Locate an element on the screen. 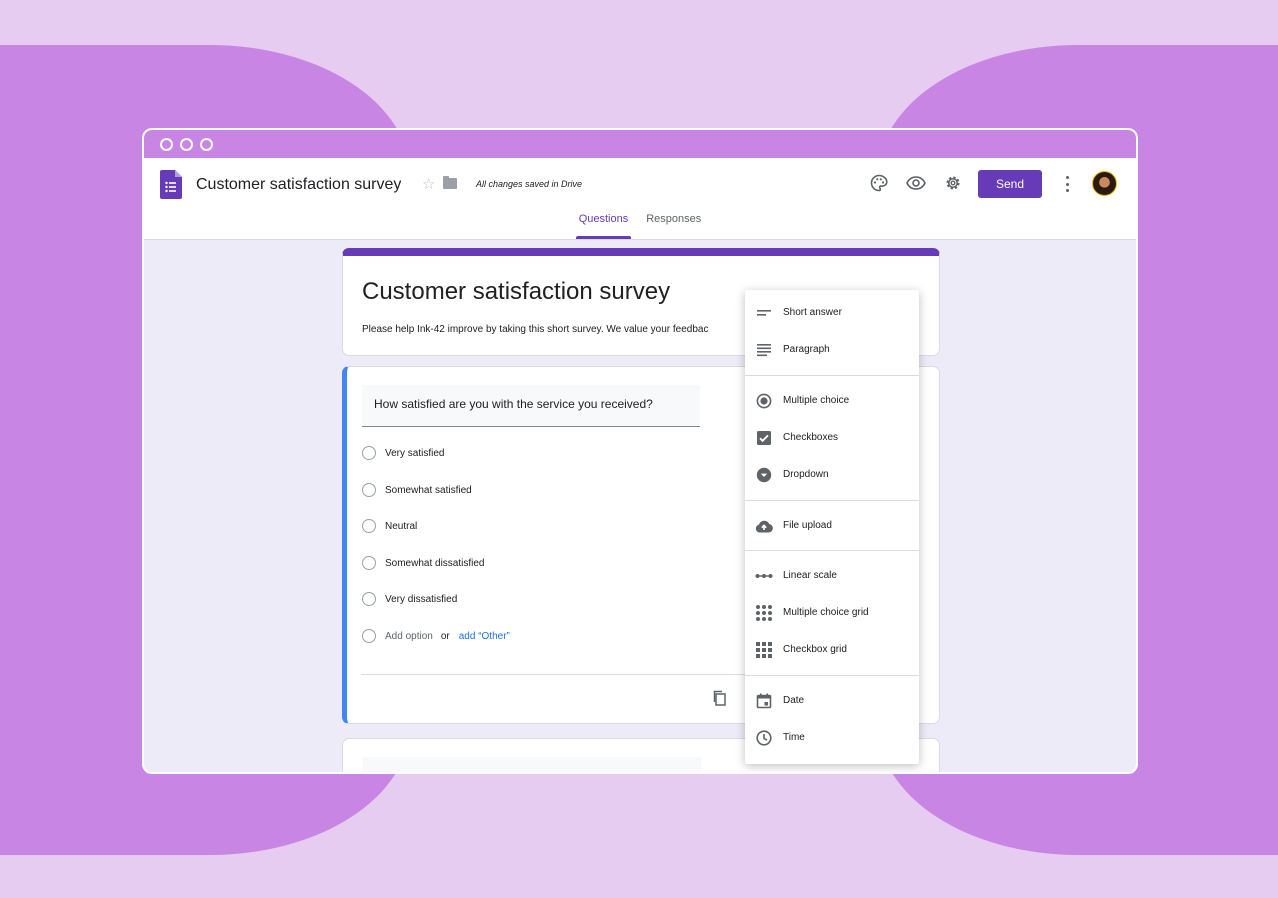  menu-item-linear-scale: Linear scale is located at coordinates (832, 575).